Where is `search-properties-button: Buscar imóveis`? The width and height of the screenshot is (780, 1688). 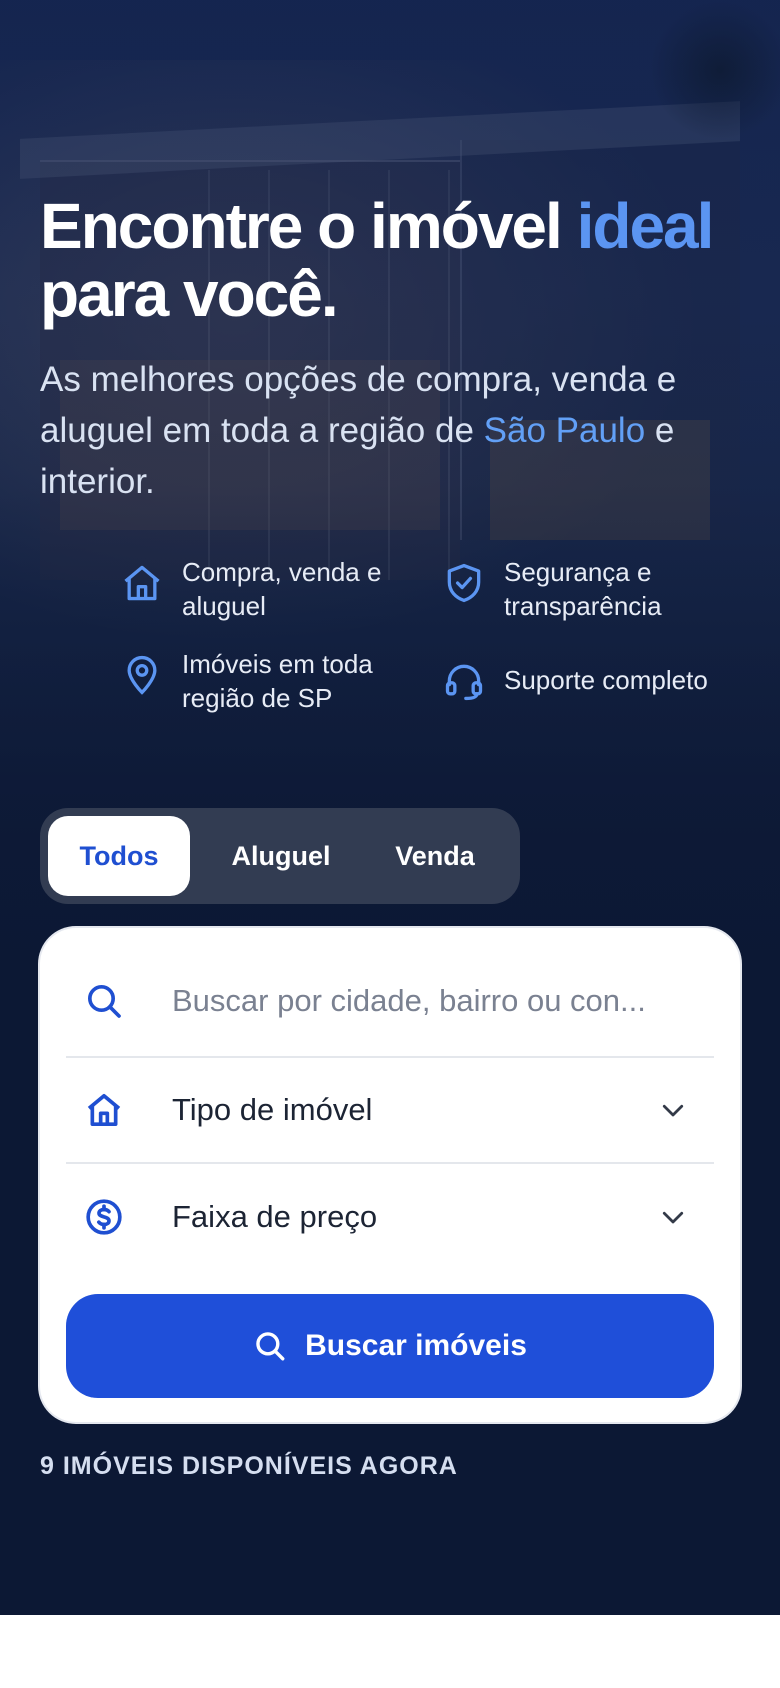 search-properties-button: Buscar imóveis is located at coordinates (390, 1346).